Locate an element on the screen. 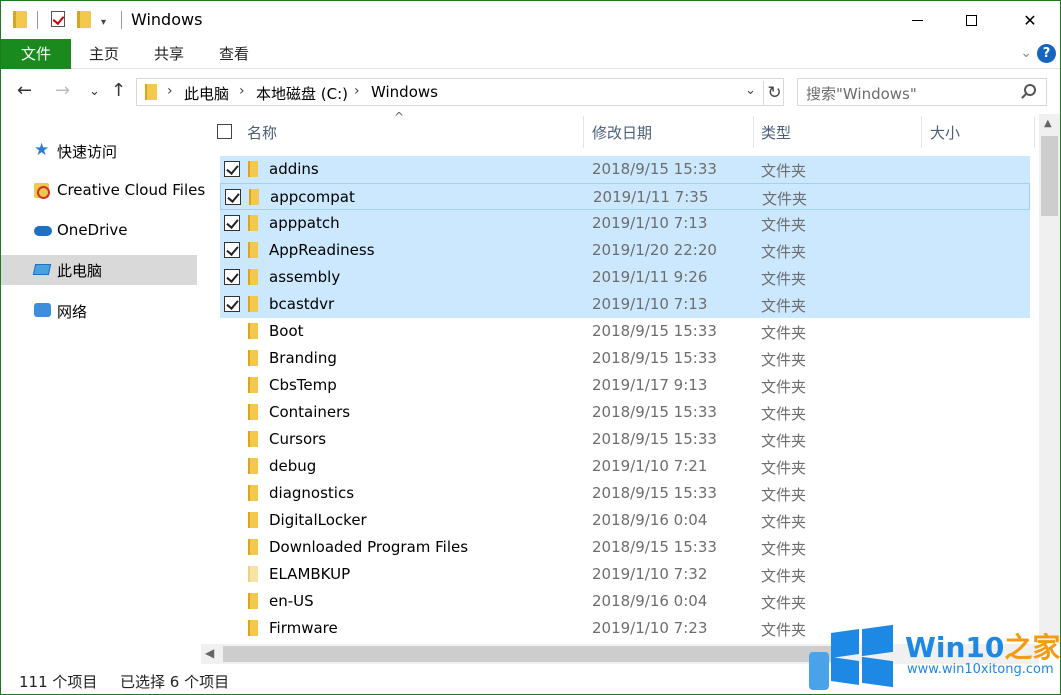 The height and width of the screenshot is (695, 1061). watermark-brand: Win10之家 is located at coordinates (982, 646).